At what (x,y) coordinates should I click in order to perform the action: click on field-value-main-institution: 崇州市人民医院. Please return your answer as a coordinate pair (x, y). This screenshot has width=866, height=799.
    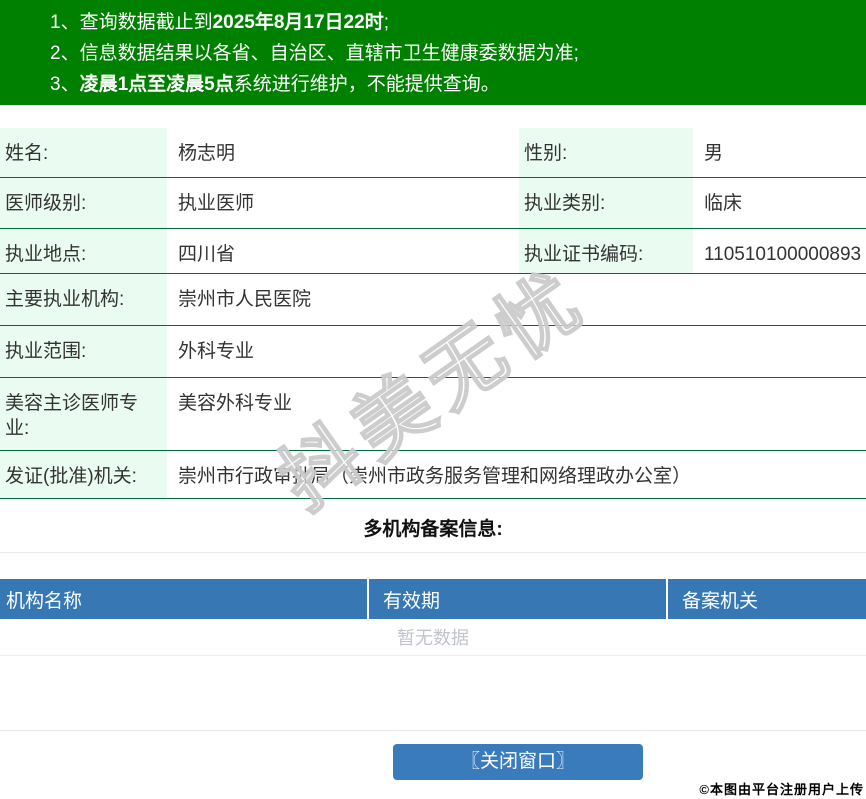
    Looking at the image, I should click on (516, 299).